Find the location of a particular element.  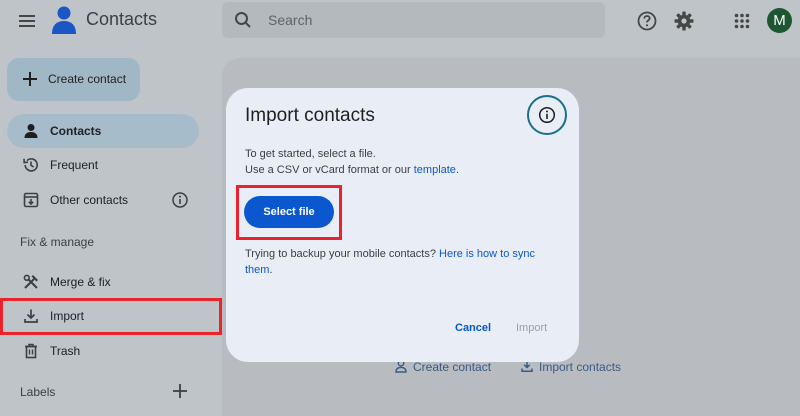

avatar: M is located at coordinates (779, 20).